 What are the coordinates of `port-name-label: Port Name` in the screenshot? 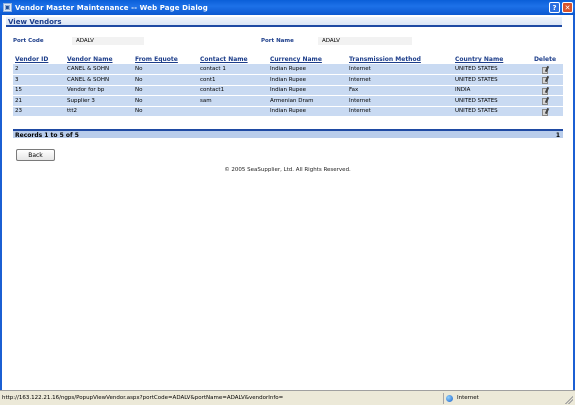 It's located at (277, 41).